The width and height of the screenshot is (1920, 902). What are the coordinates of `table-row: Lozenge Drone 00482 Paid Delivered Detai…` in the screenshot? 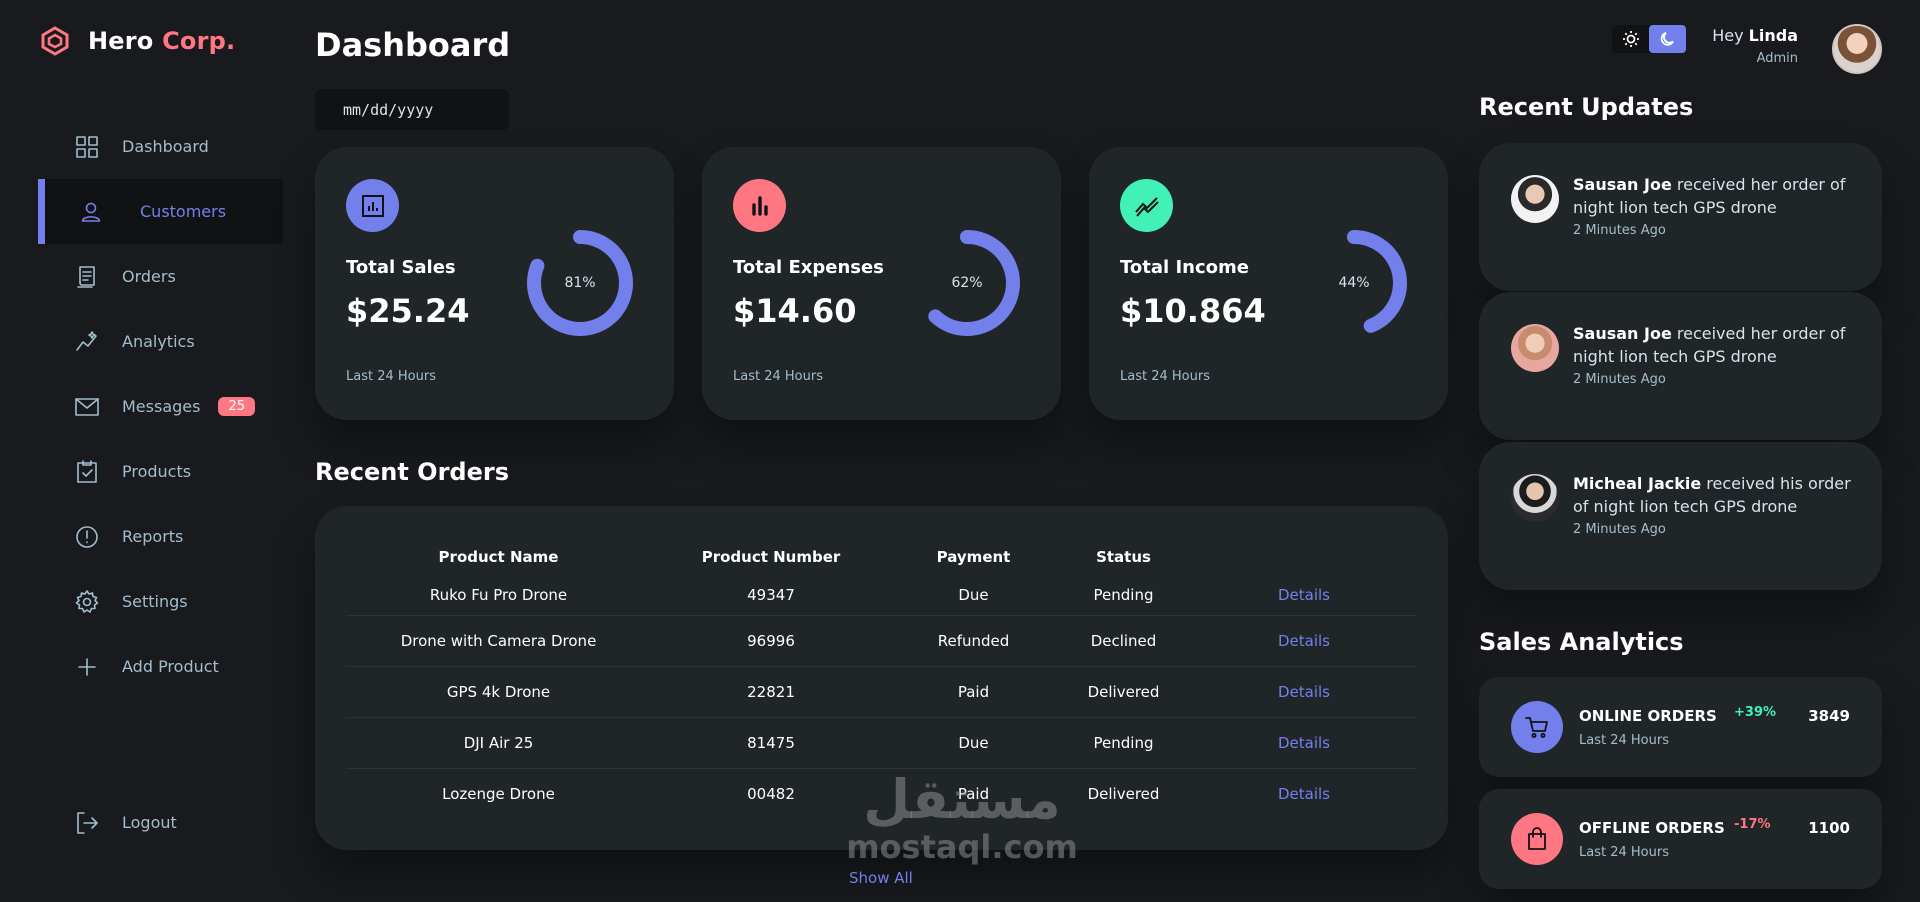 It's located at (881, 793).